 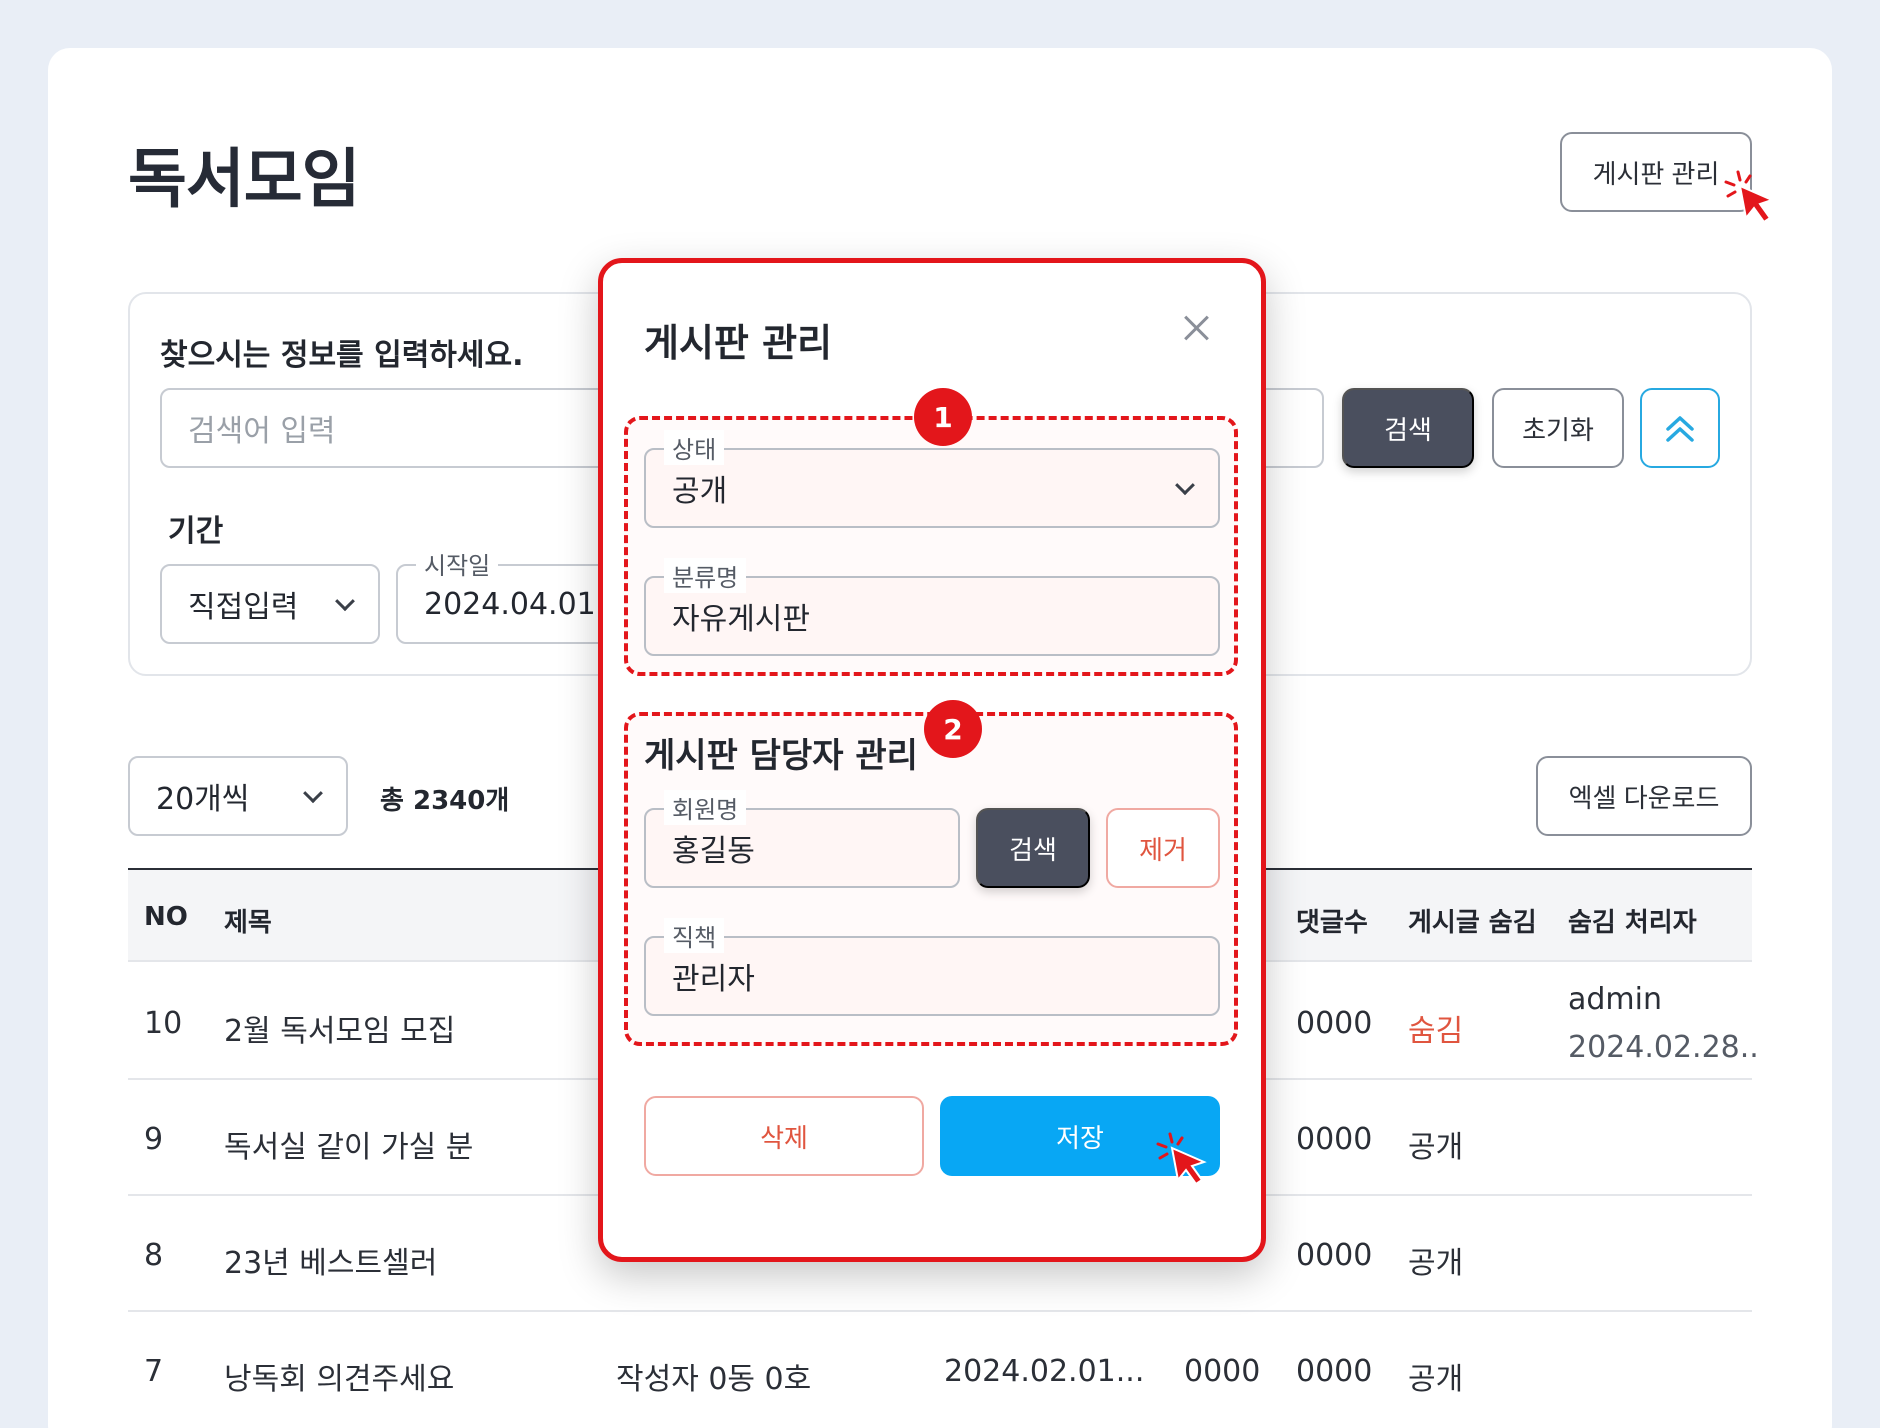 What do you see at coordinates (700, 491) in the screenshot?
I see `status-value: 공개` at bounding box center [700, 491].